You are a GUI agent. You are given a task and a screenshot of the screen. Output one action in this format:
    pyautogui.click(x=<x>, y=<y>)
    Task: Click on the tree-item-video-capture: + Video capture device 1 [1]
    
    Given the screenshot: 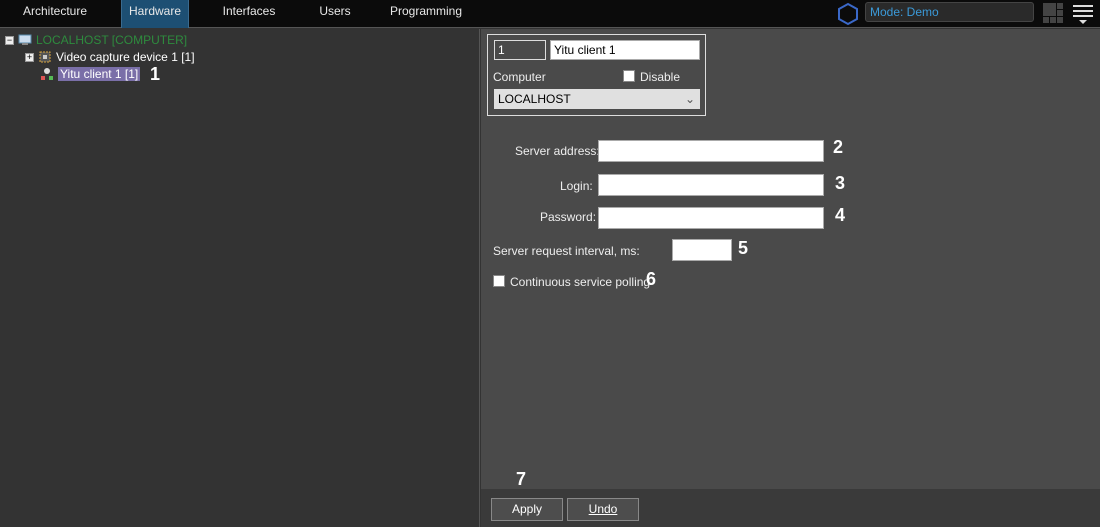 What is the action you would take?
    pyautogui.click(x=110, y=57)
    